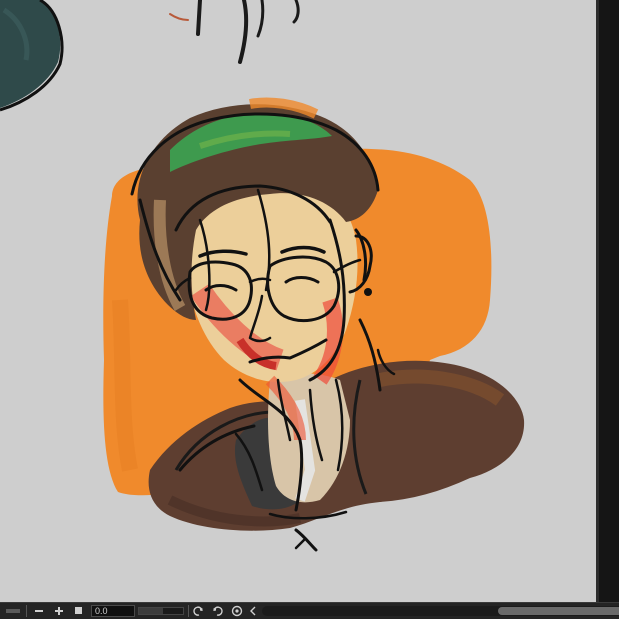 This screenshot has width=619, height=619. What do you see at coordinates (151, 611) in the screenshot?
I see `zoom-slider-fill` at bounding box center [151, 611].